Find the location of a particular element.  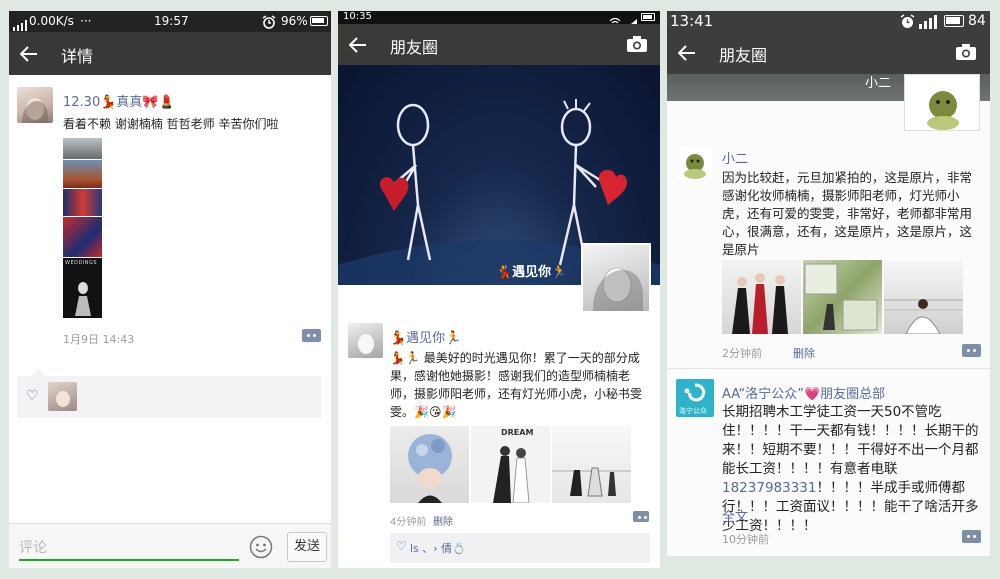

post-author: 12.30💃真真🎀💄 is located at coordinates (119, 100).